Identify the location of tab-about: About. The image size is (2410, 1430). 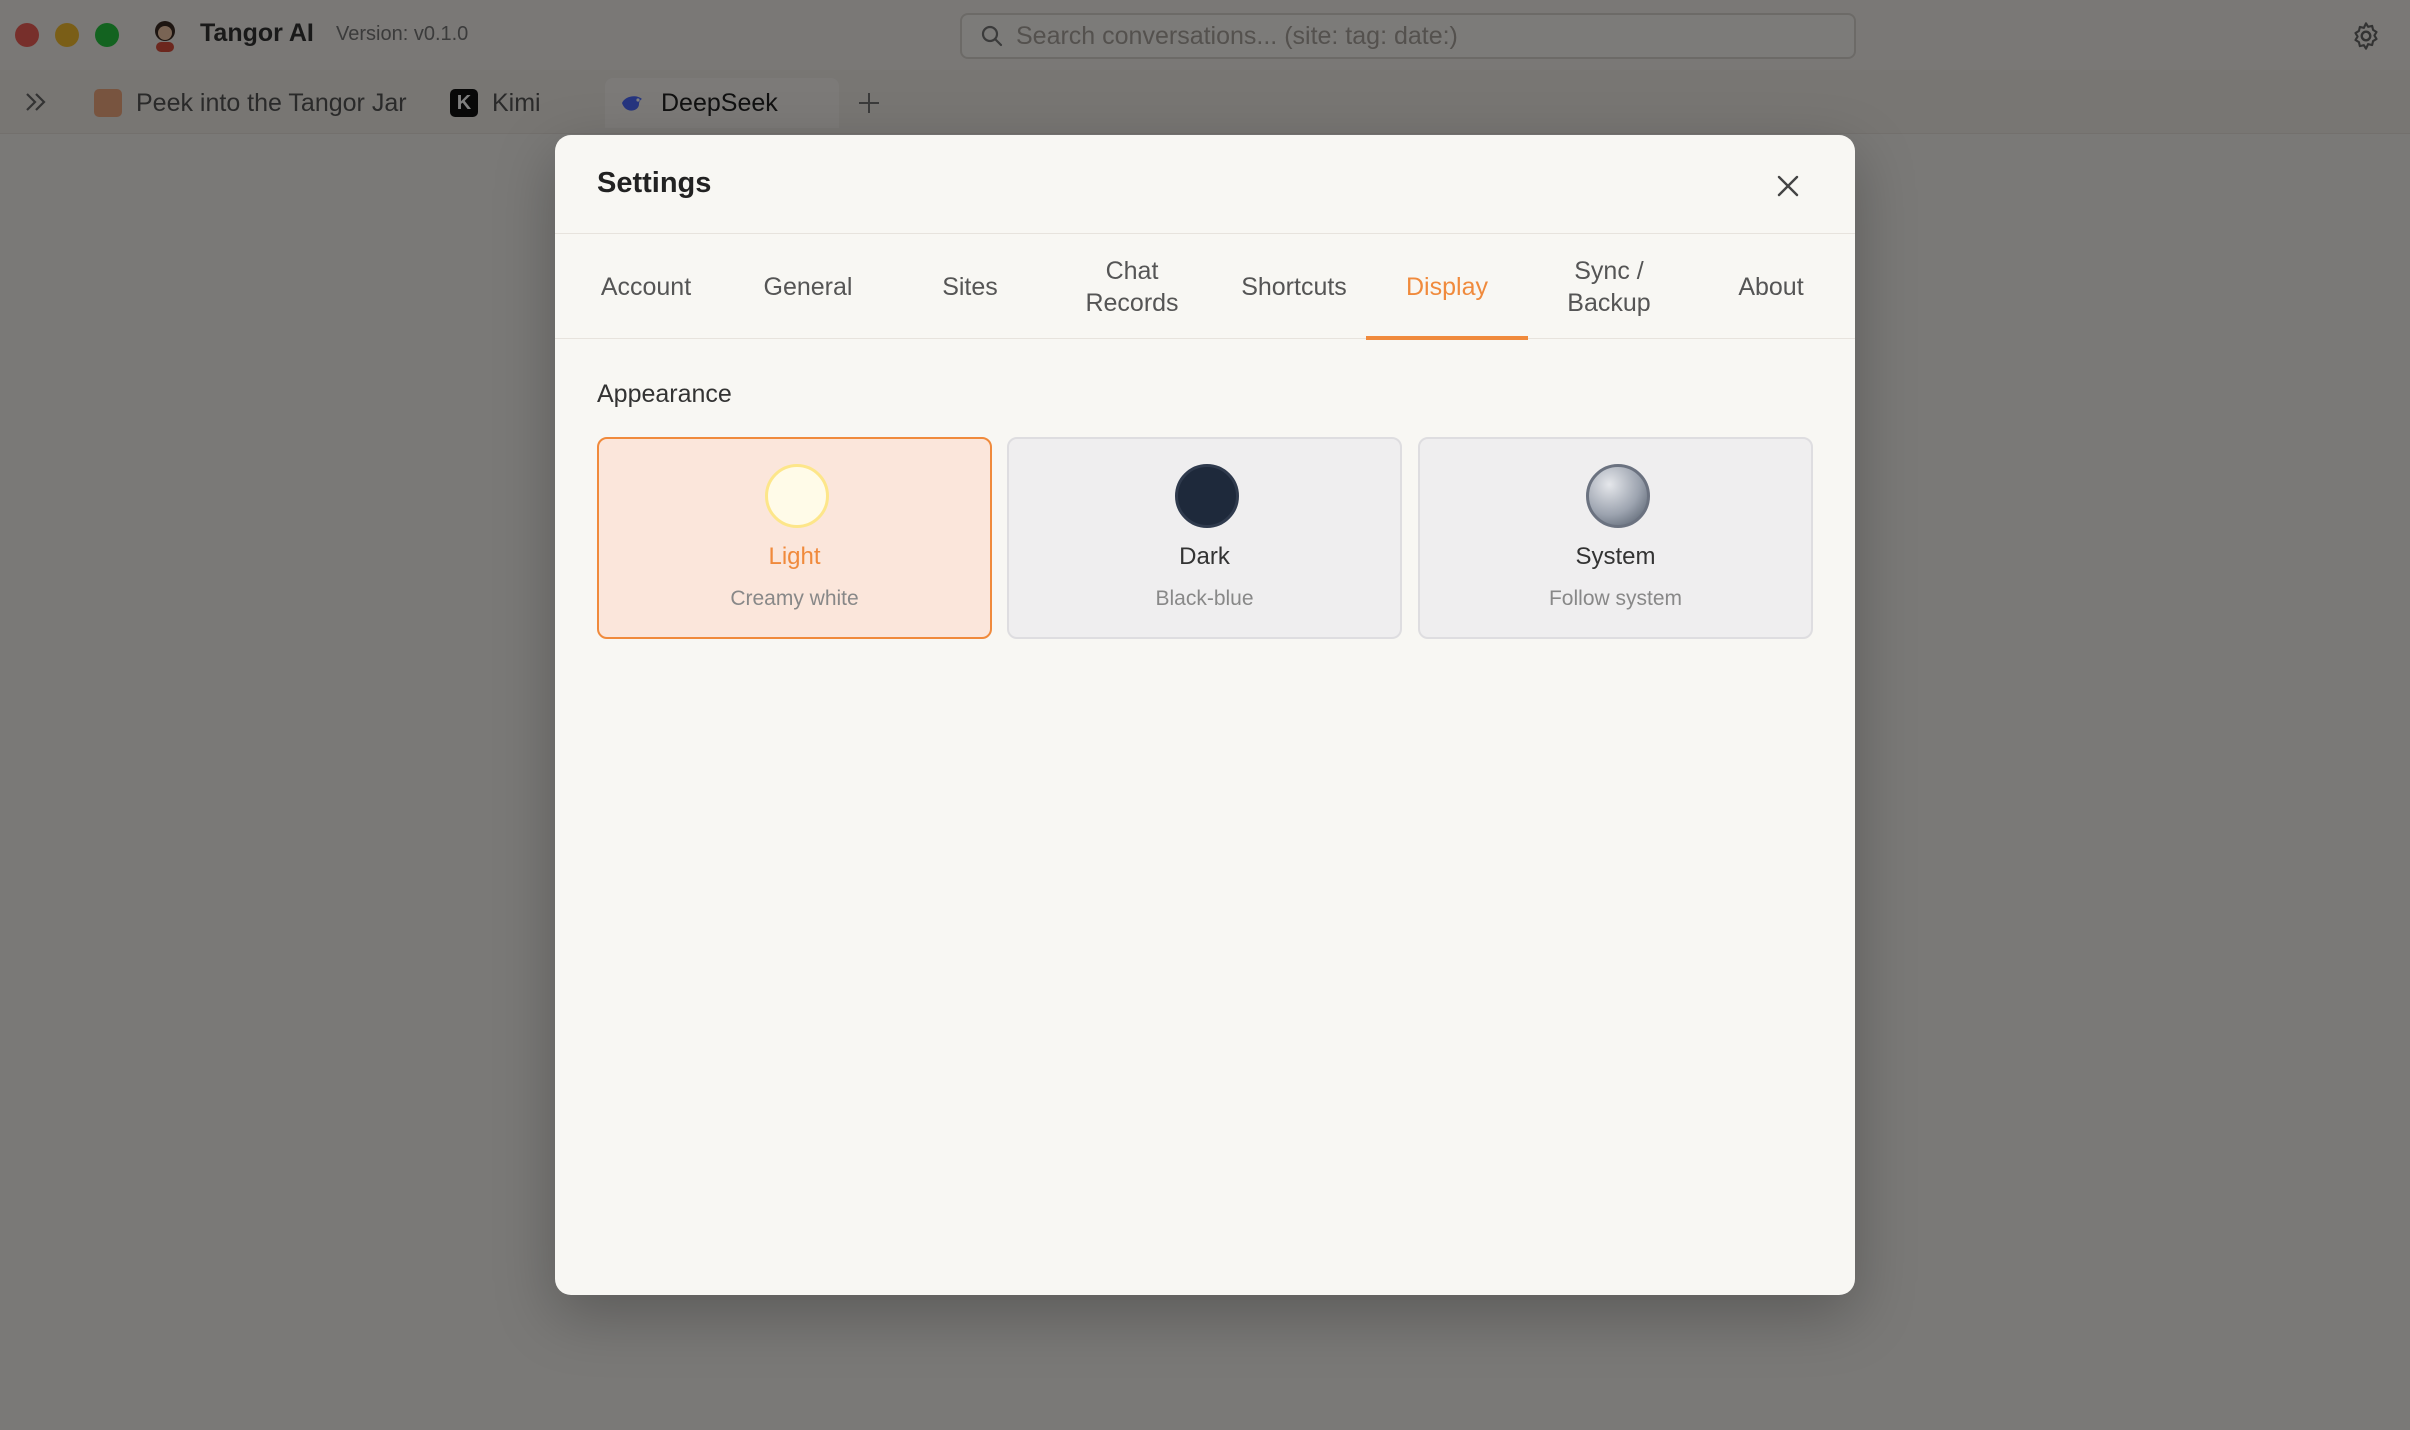
(1771, 286).